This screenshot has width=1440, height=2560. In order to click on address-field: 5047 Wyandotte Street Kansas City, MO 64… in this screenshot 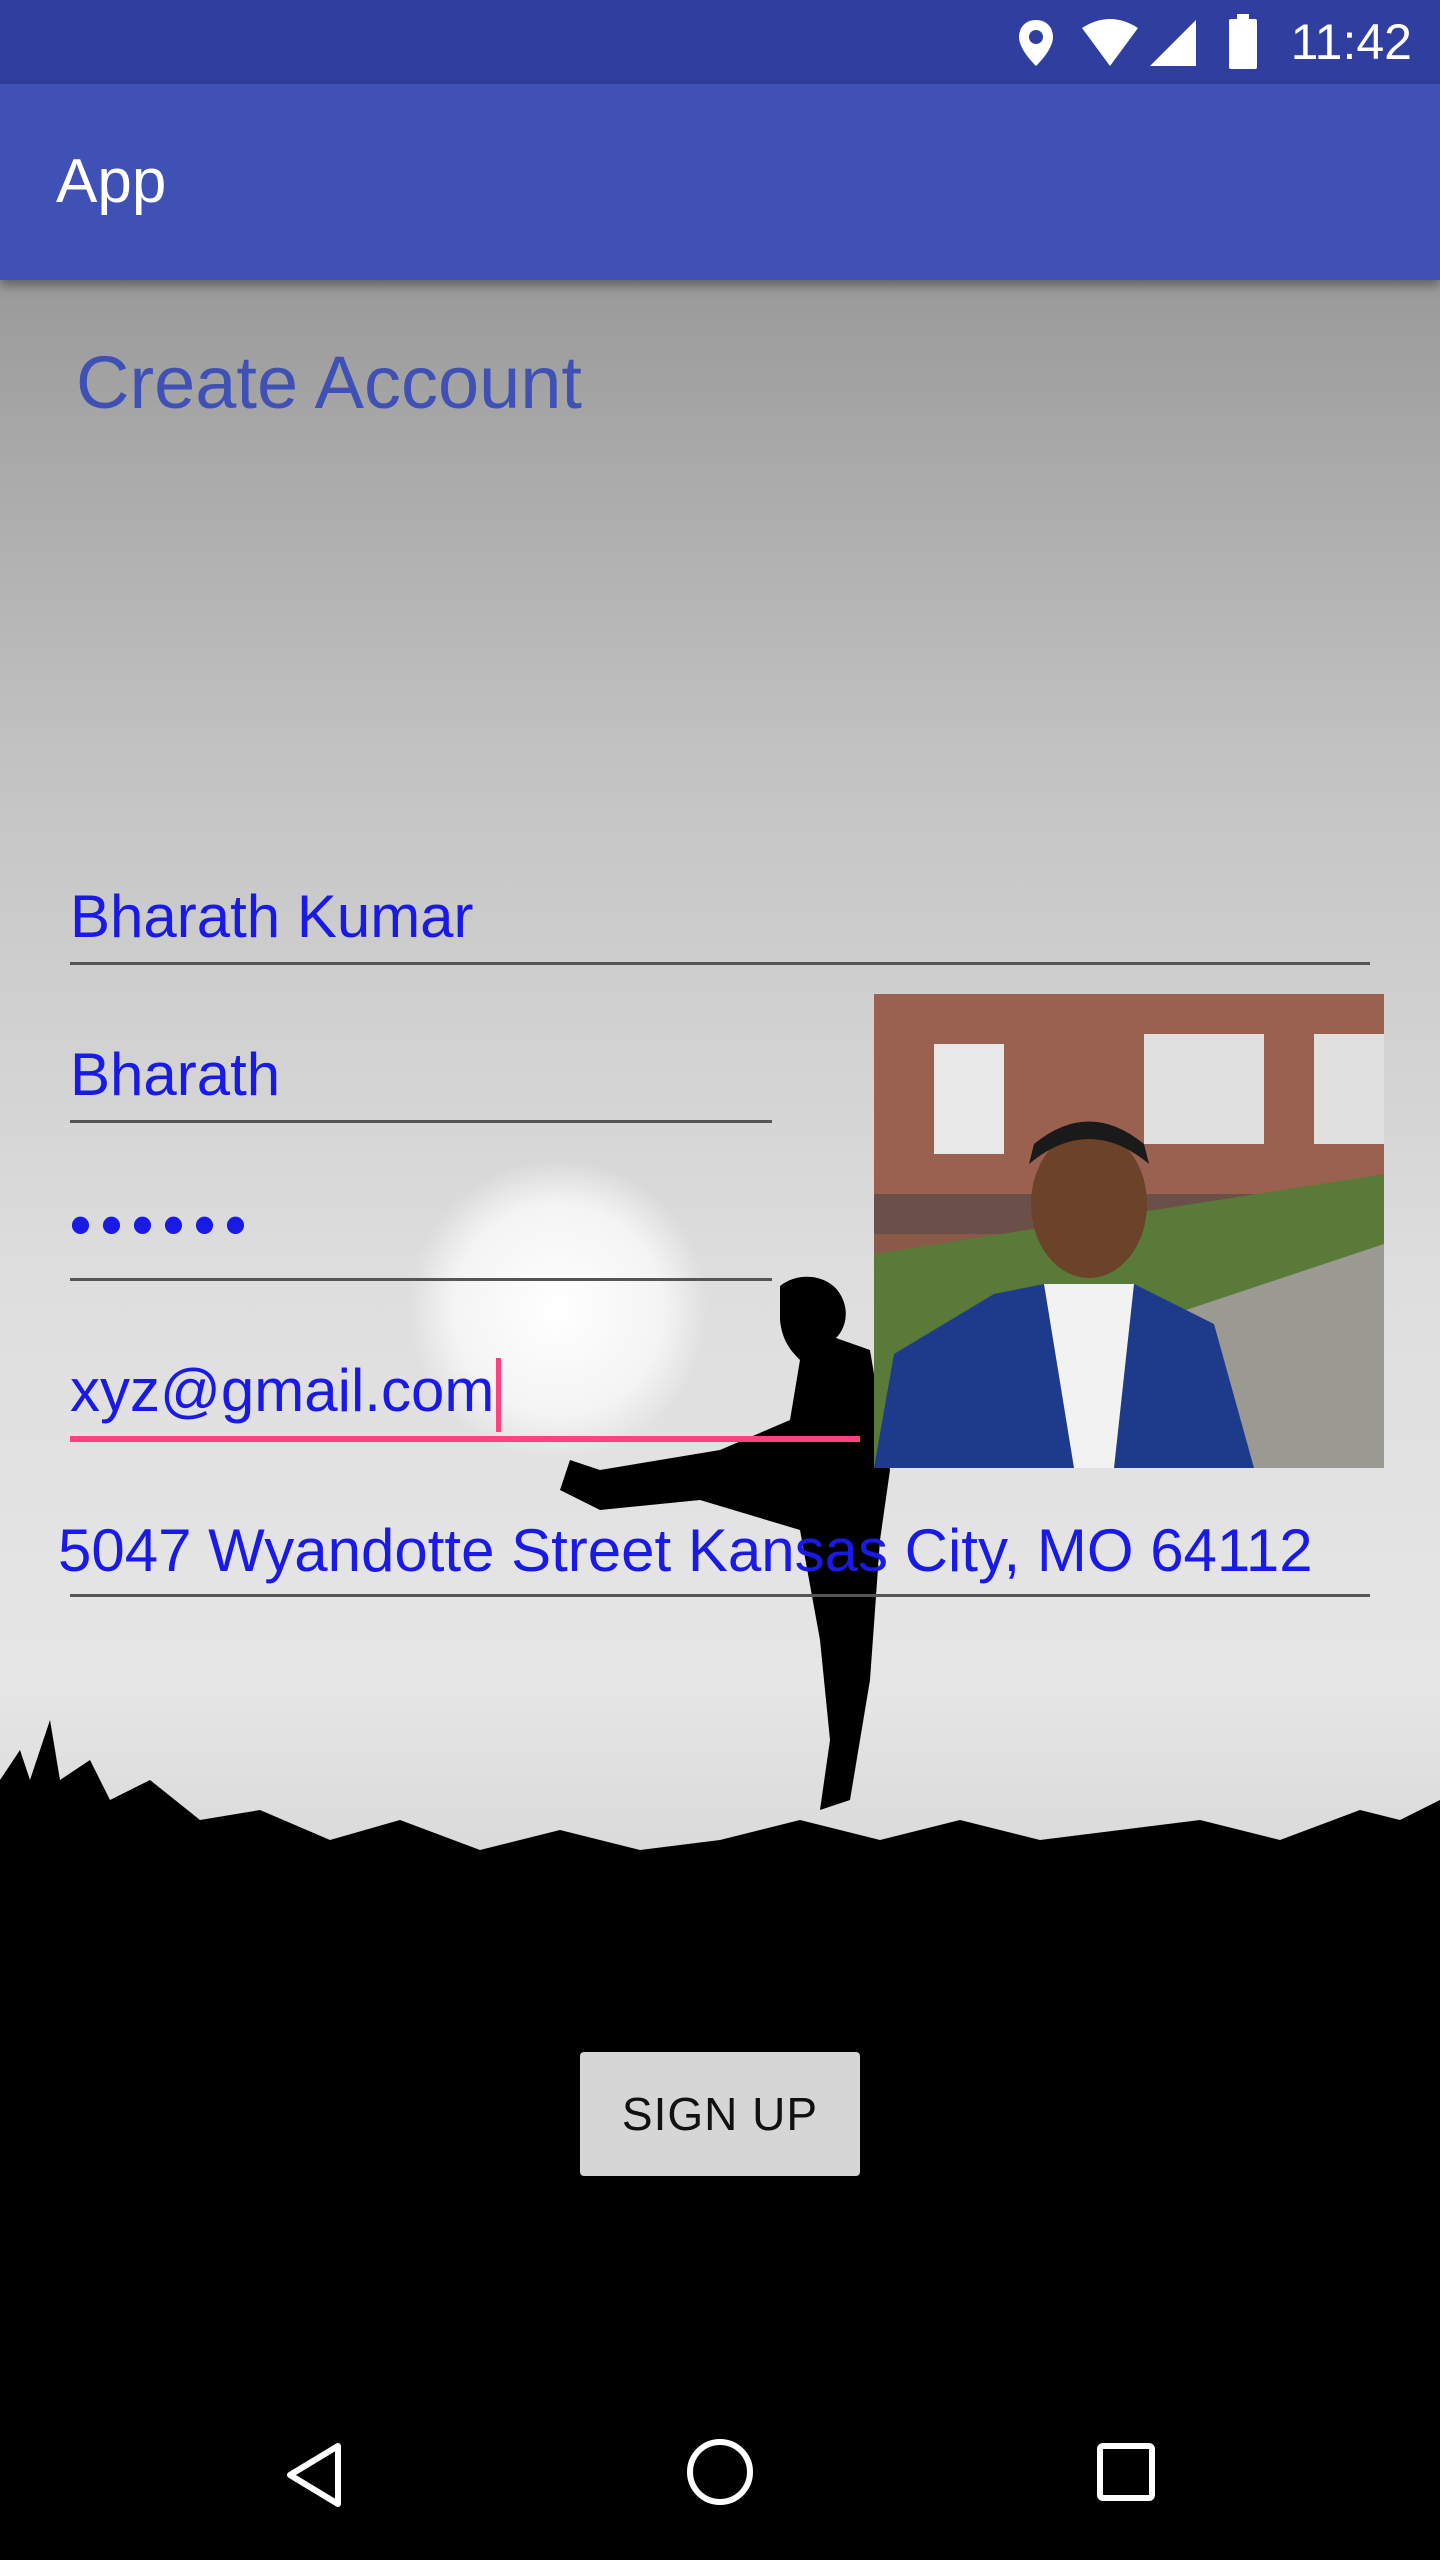, I will do `click(685, 1550)`.